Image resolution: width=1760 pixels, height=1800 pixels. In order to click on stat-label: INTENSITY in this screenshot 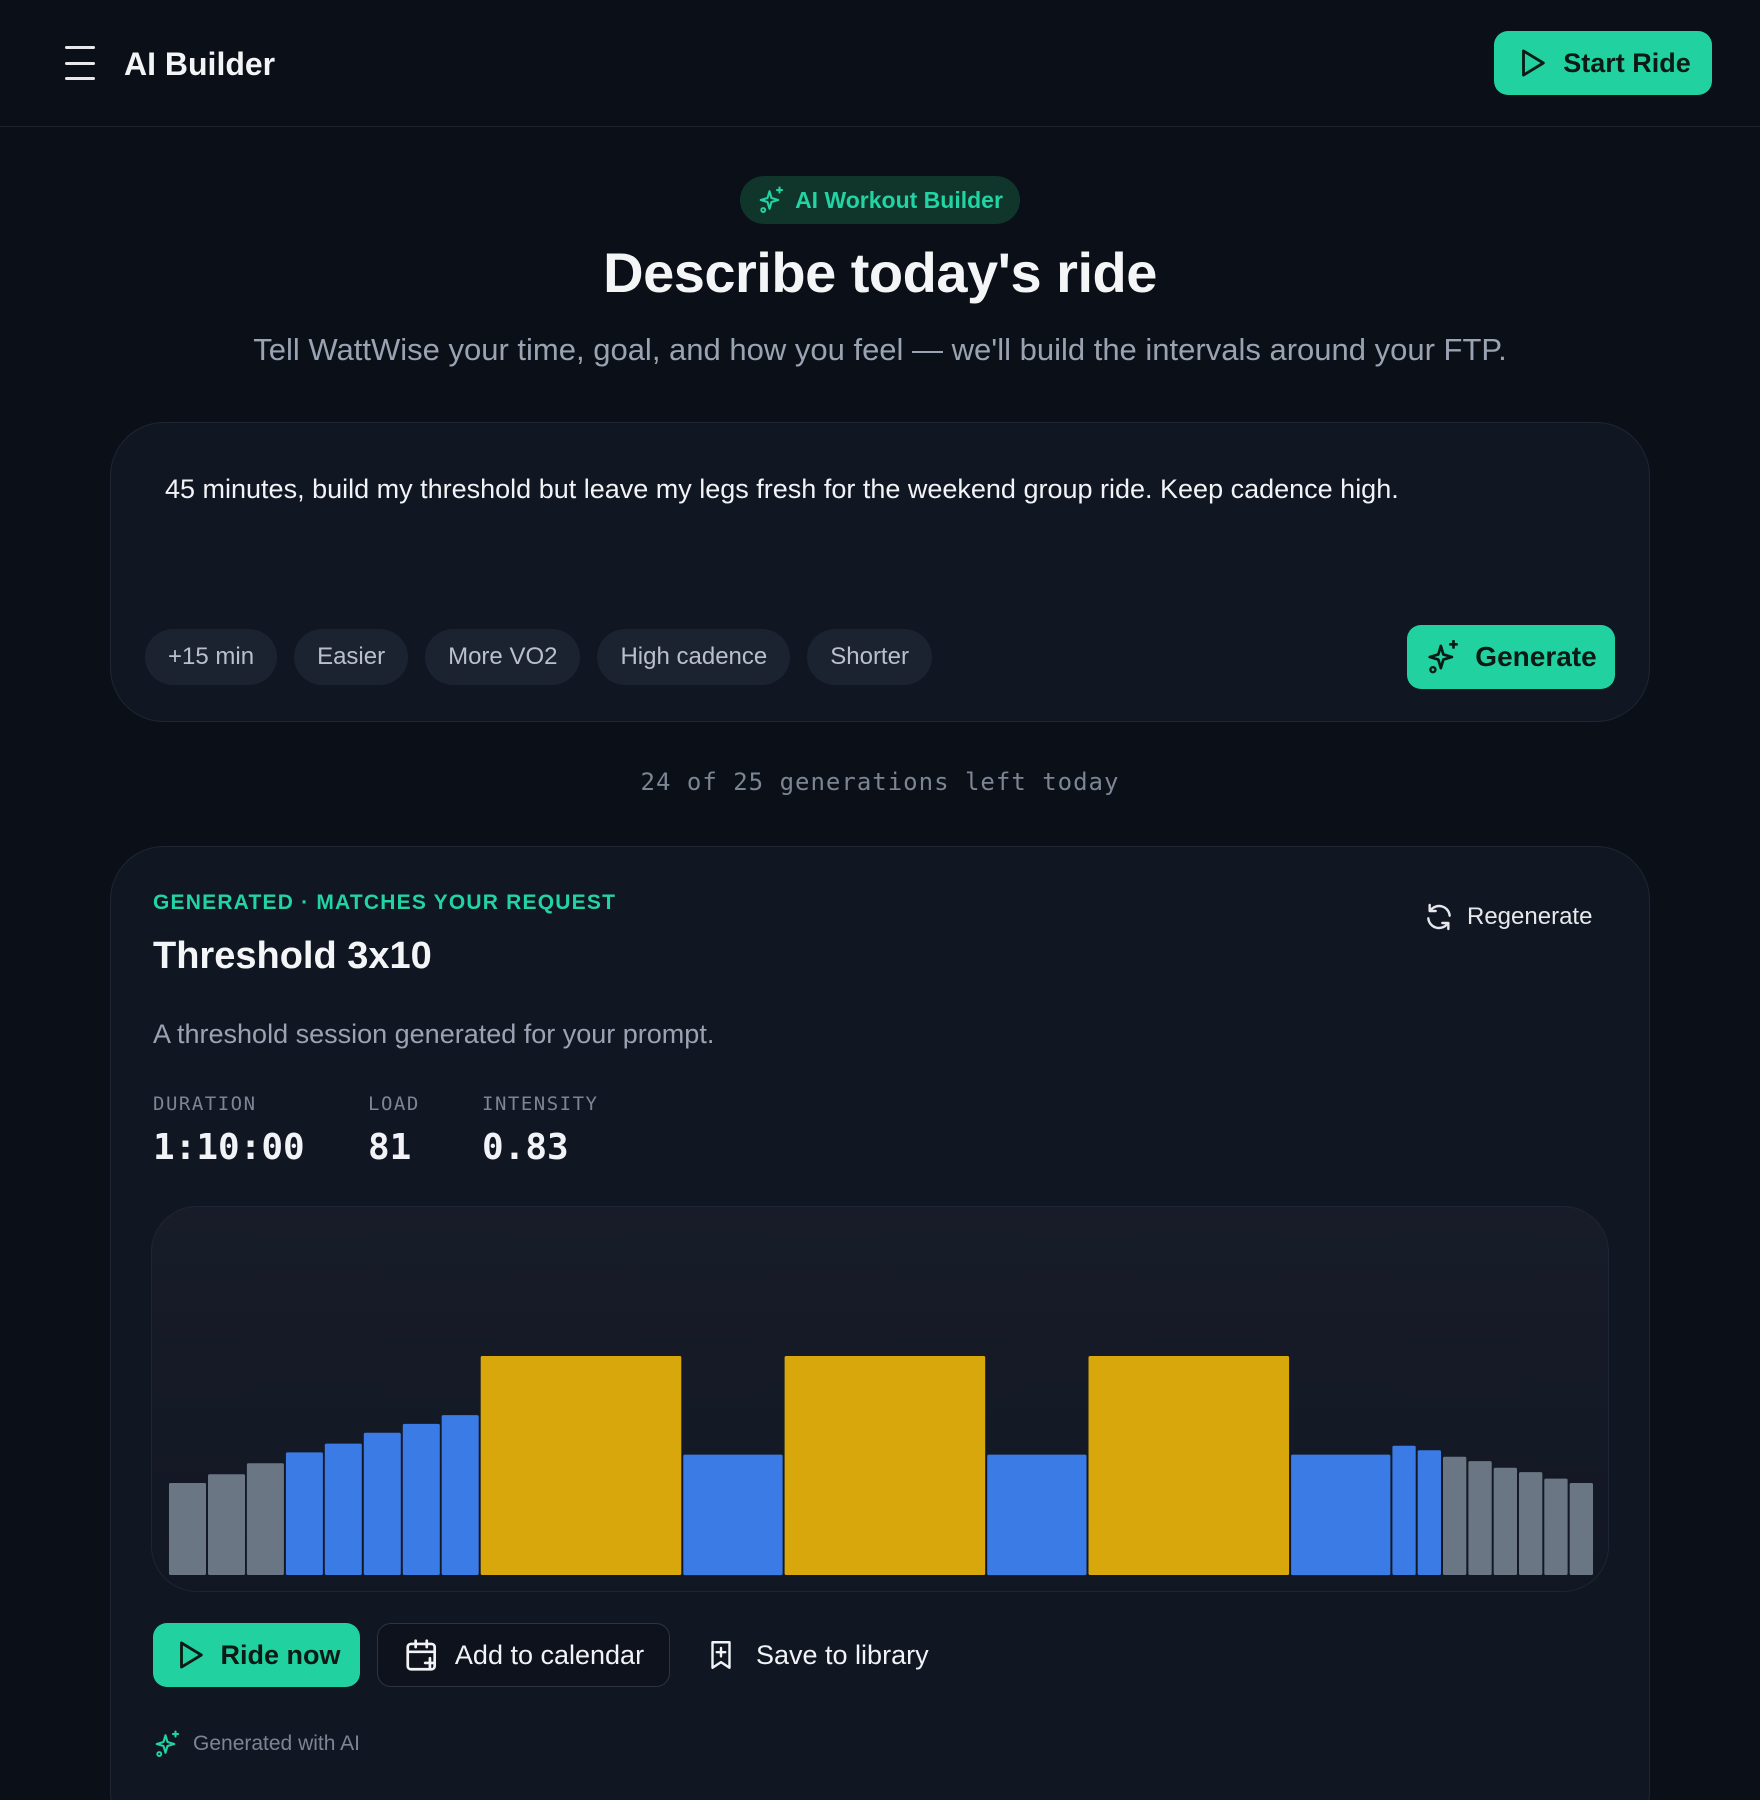, I will do `click(540, 1104)`.